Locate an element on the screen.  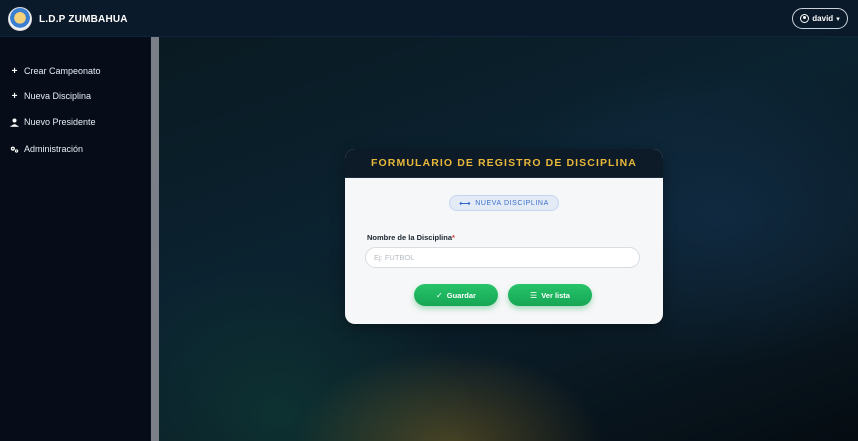
required-mark: * is located at coordinates (453, 237).